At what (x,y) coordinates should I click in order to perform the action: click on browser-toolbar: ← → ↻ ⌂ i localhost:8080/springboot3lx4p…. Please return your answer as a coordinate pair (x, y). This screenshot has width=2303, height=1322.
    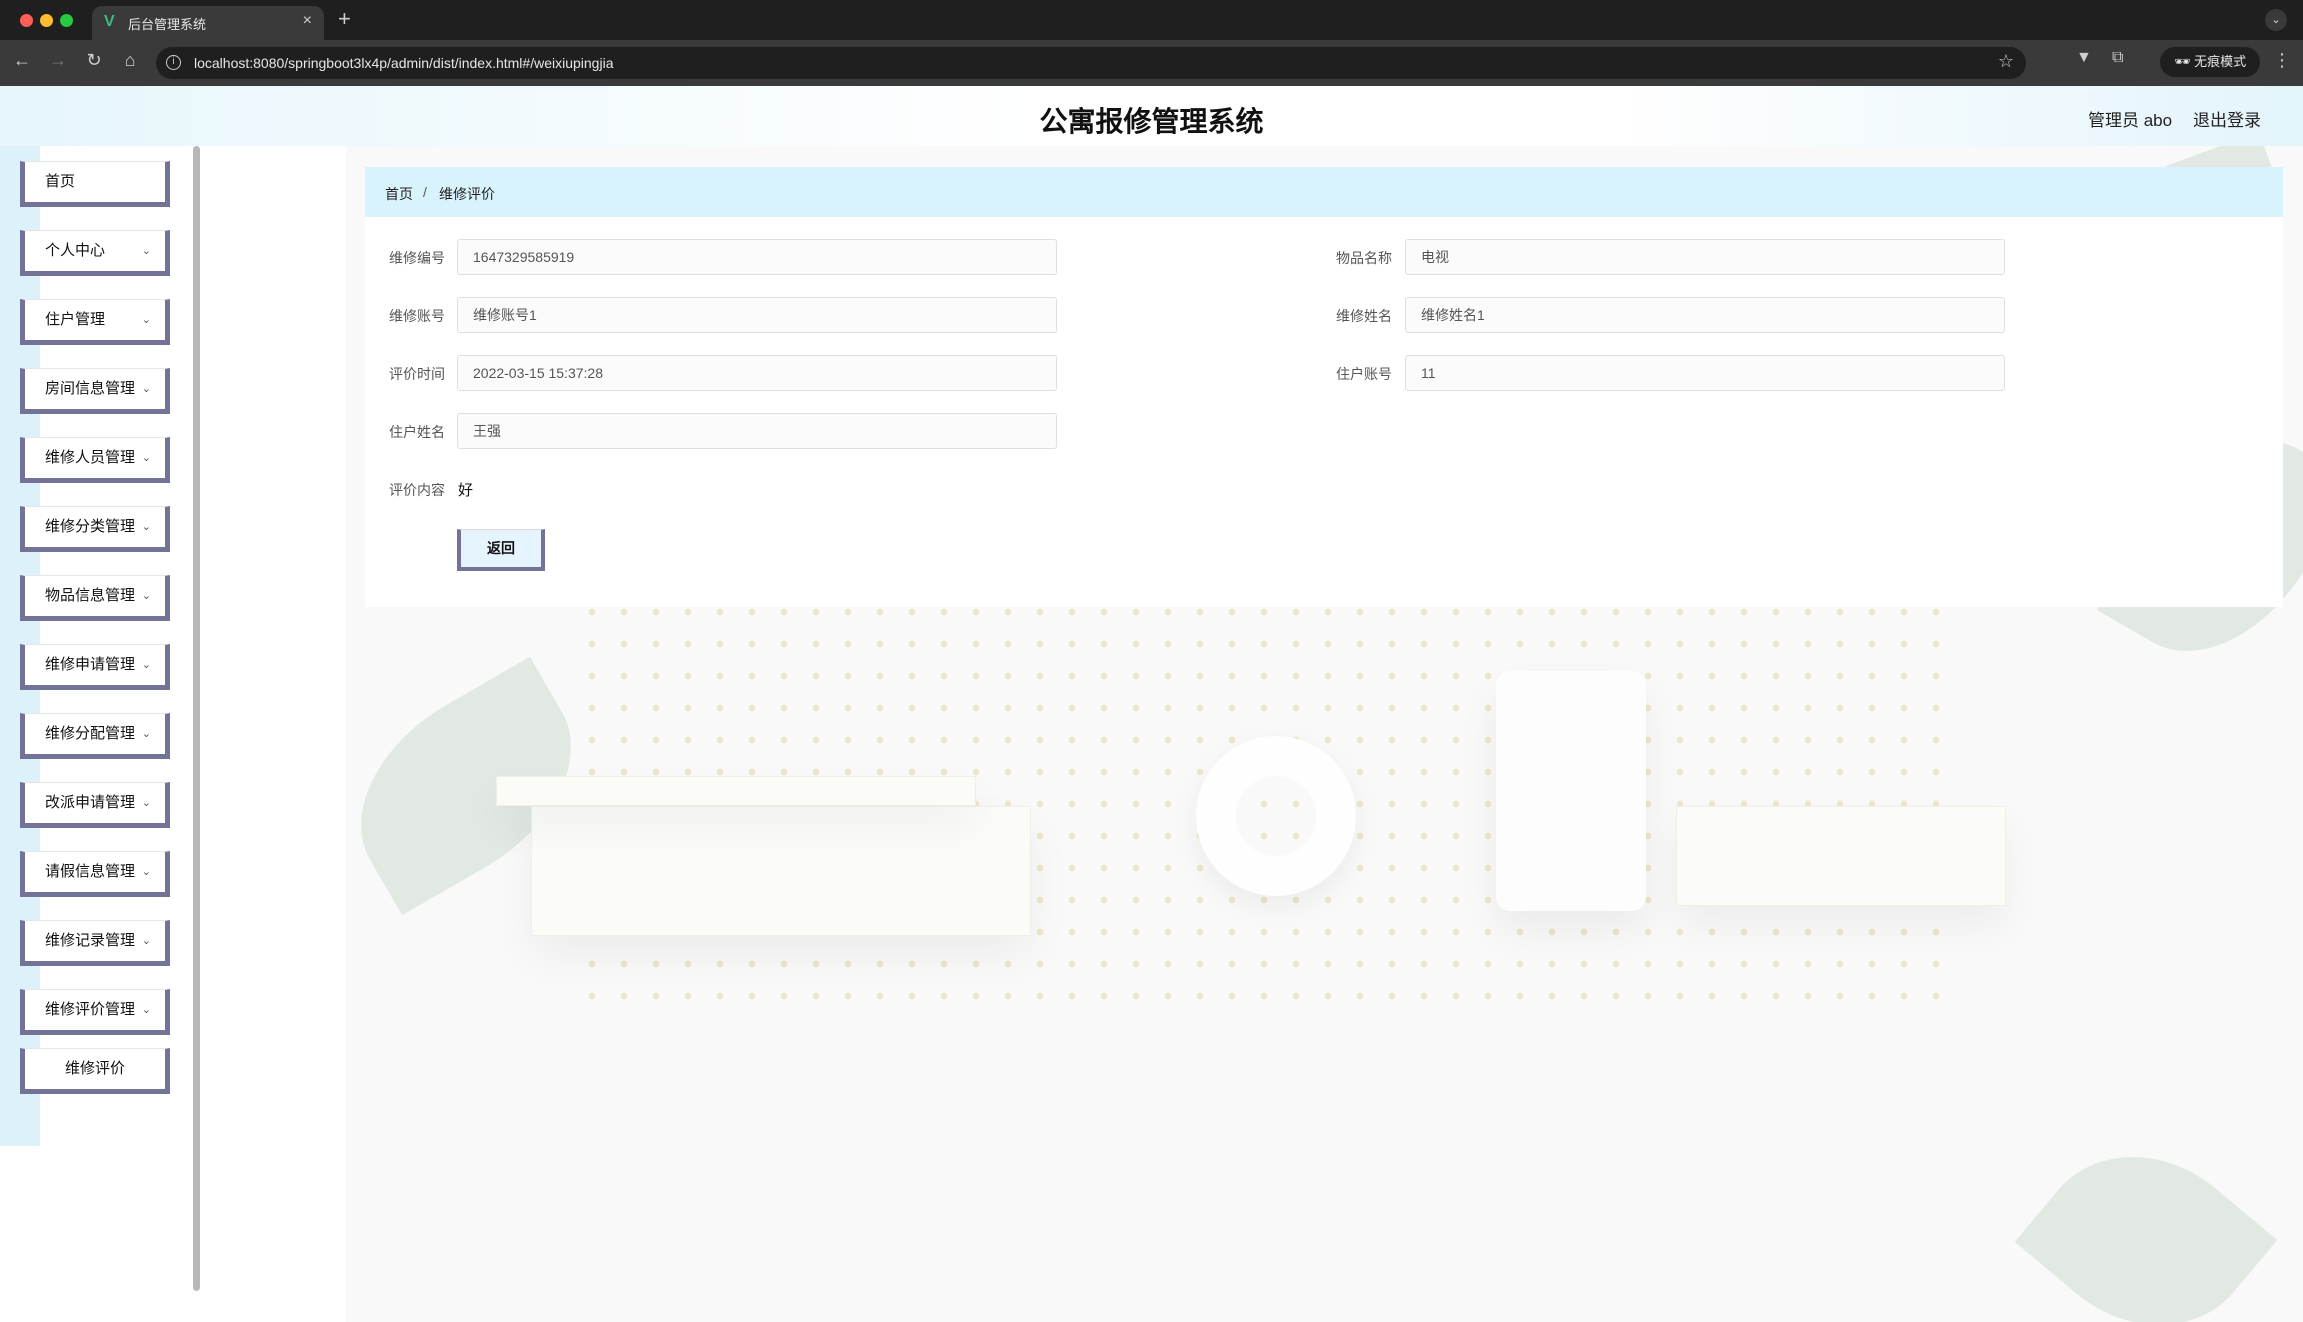
    Looking at the image, I should click on (1151, 63).